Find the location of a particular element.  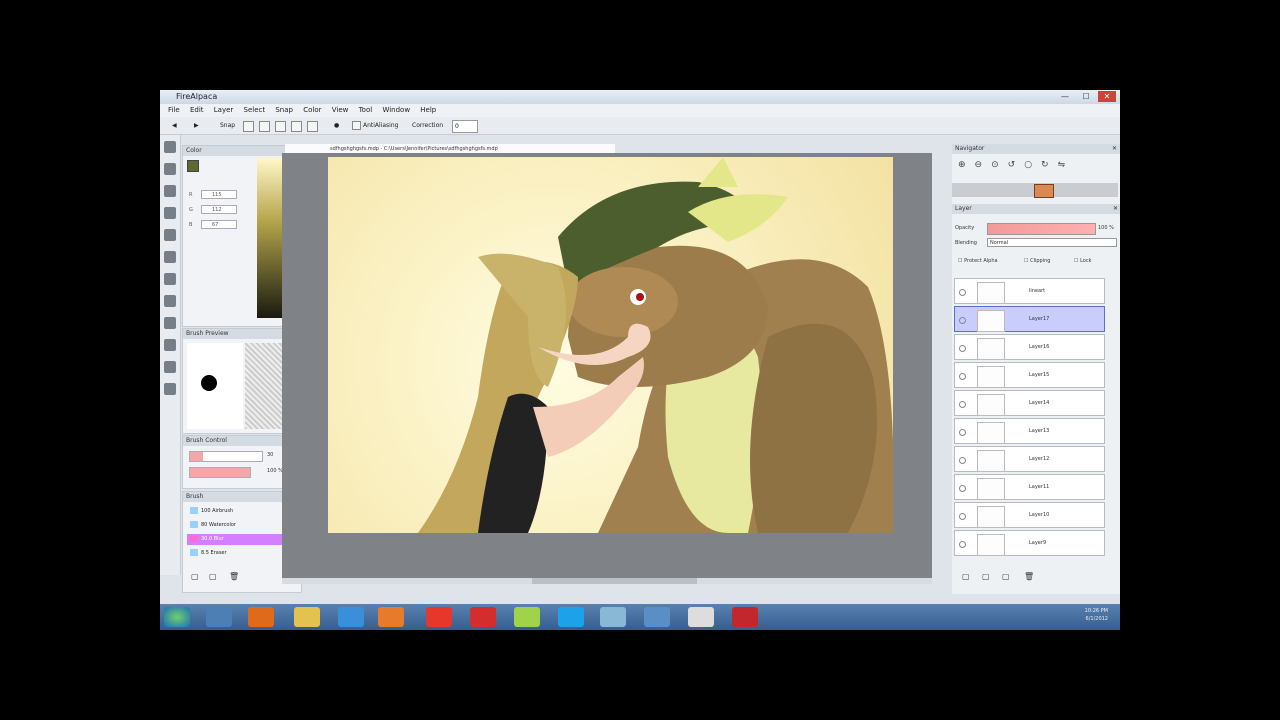

skype-icon is located at coordinates (571, 617).